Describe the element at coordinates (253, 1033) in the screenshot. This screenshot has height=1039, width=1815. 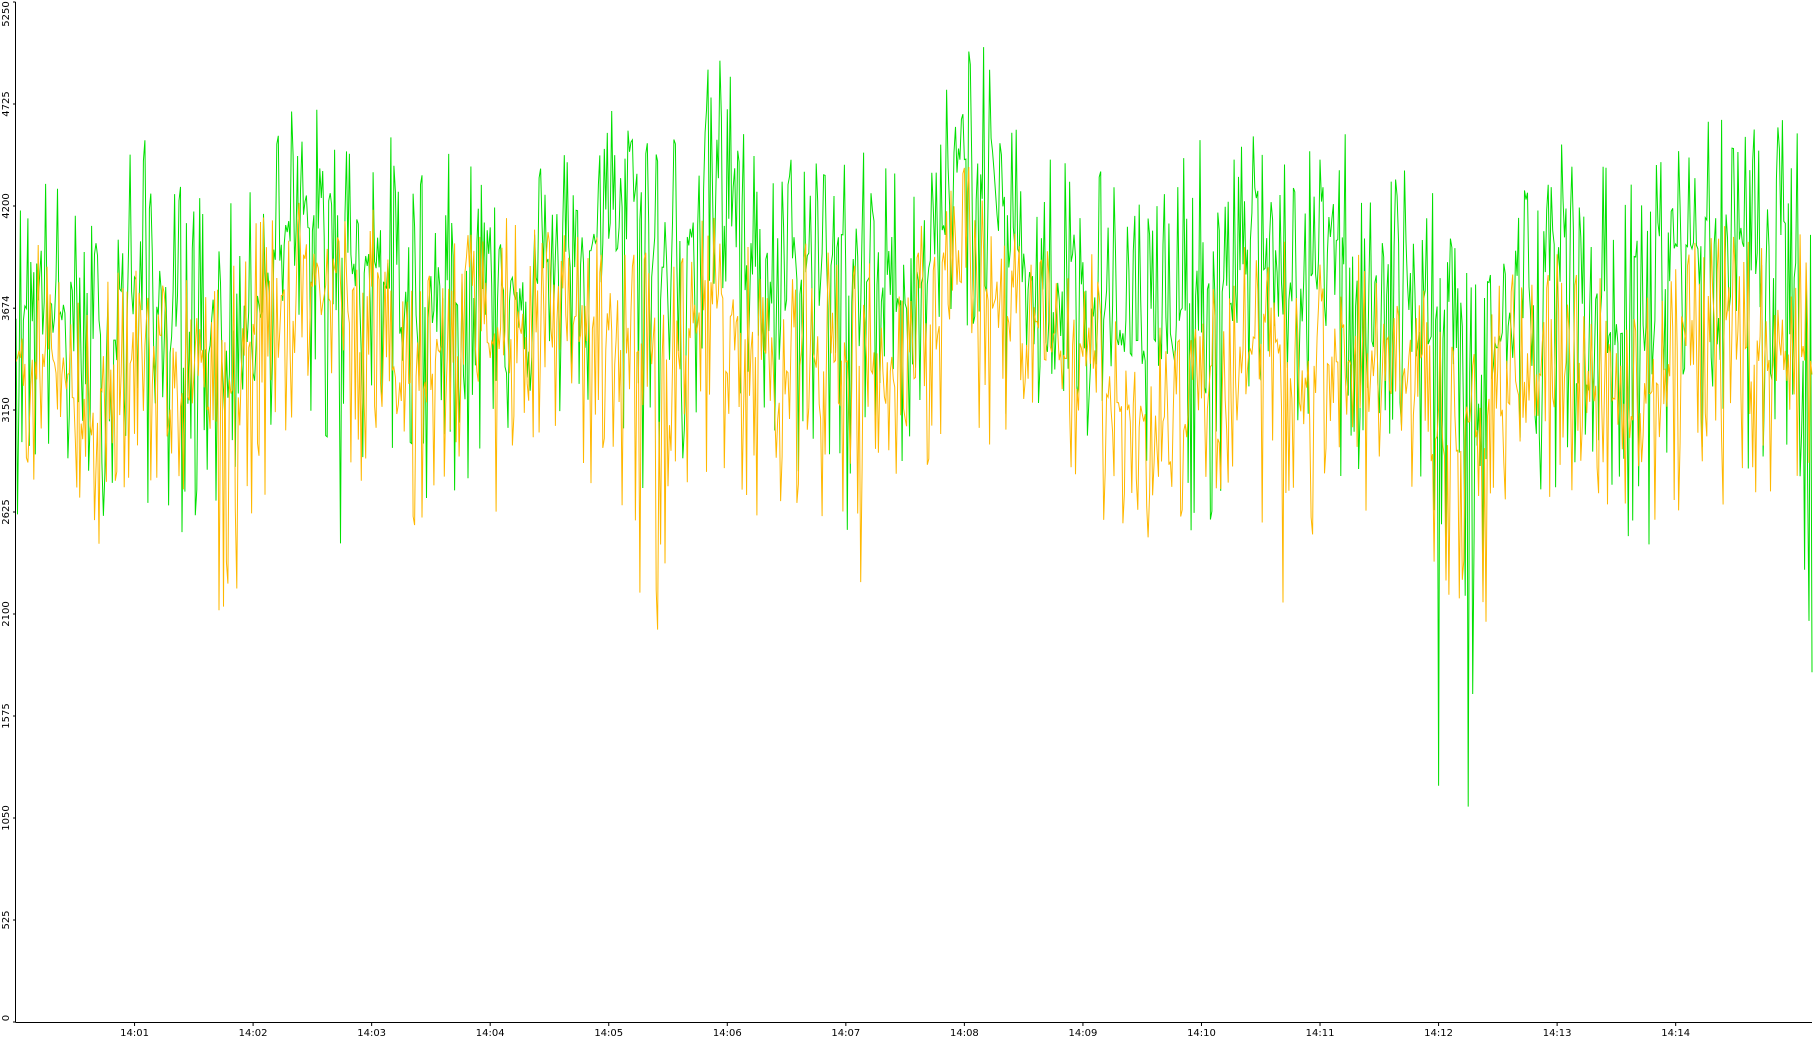
I see `x-tick-label: 14:02` at that location.